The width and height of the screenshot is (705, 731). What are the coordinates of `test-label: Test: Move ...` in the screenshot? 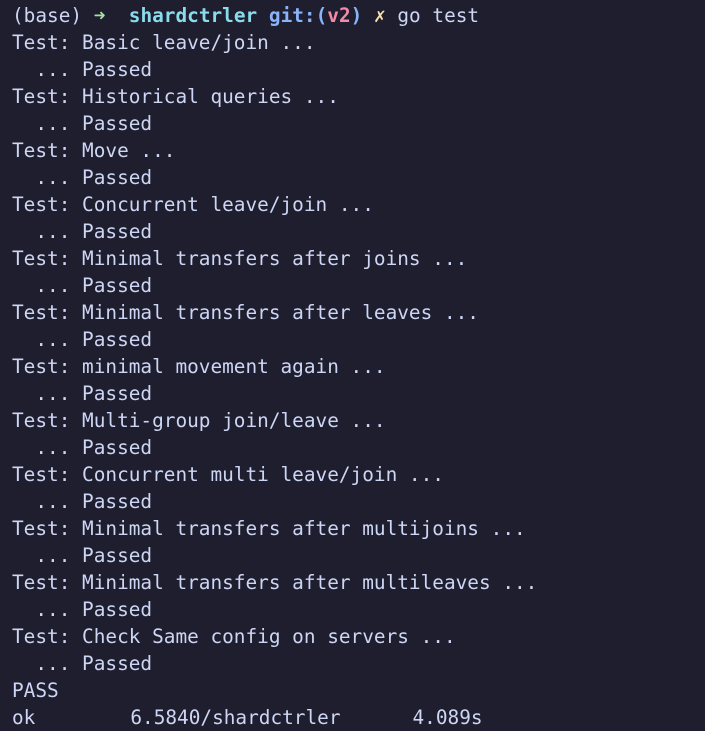 It's located at (94, 150).